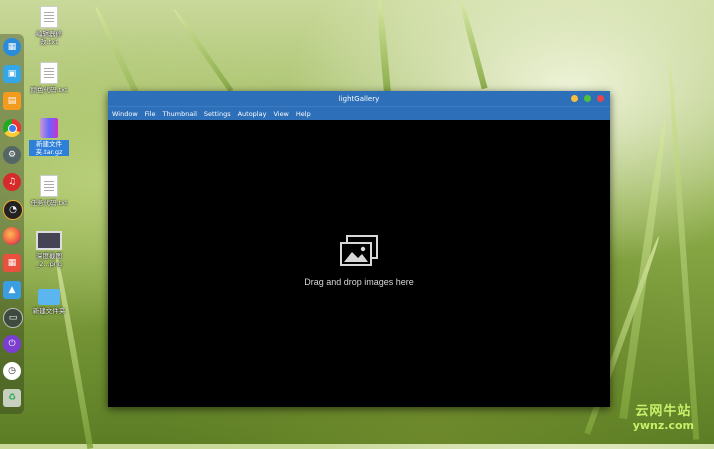 The width and height of the screenshot is (714, 449). I want to click on desktop-file-3: 任务代码.txt, so click(49, 191).